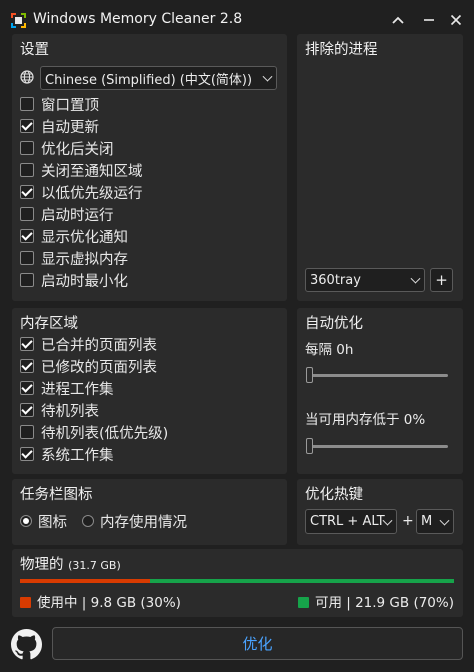 Image resolution: width=474 pixels, height=672 pixels. I want to click on process-select-value: 360tray, so click(335, 280).